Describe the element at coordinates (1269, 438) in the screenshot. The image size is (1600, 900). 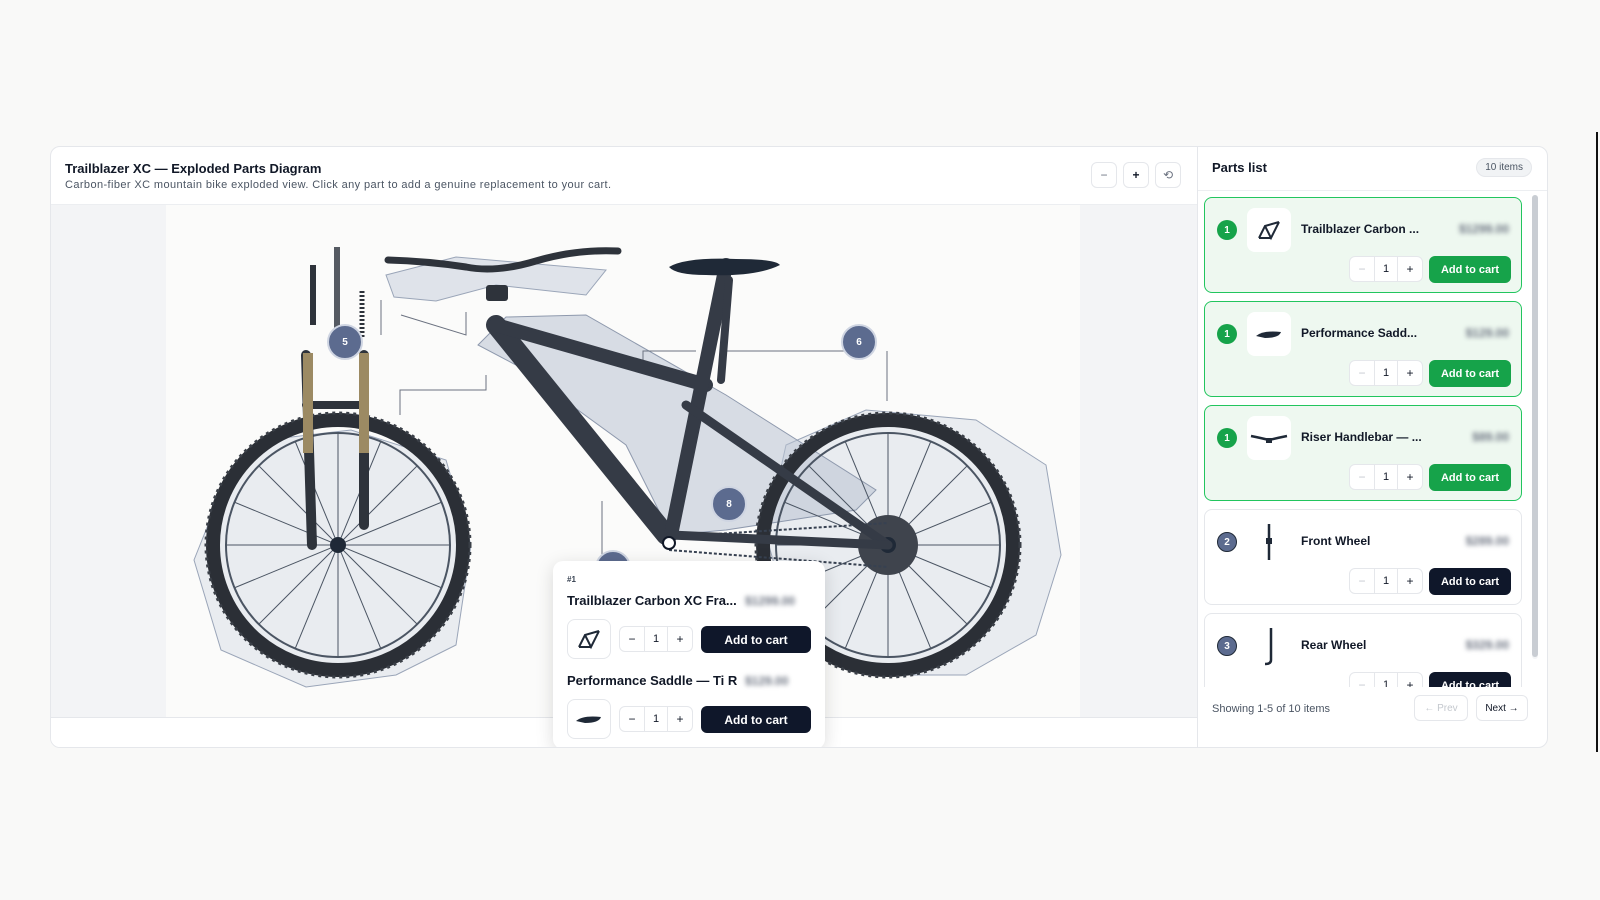
I see `handlebar-icon` at that location.